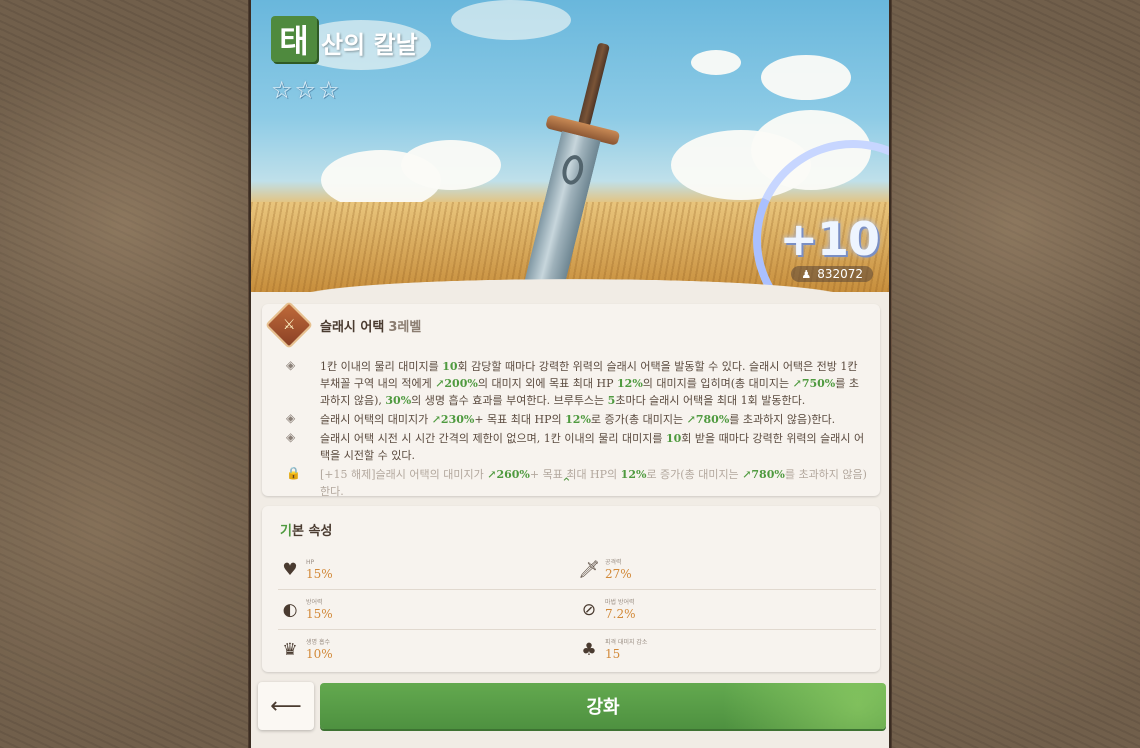 Image resolution: width=1140 pixels, height=748 pixels. What do you see at coordinates (613, 562) in the screenshot?
I see `attribute-label: 공격력` at bounding box center [613, 562].